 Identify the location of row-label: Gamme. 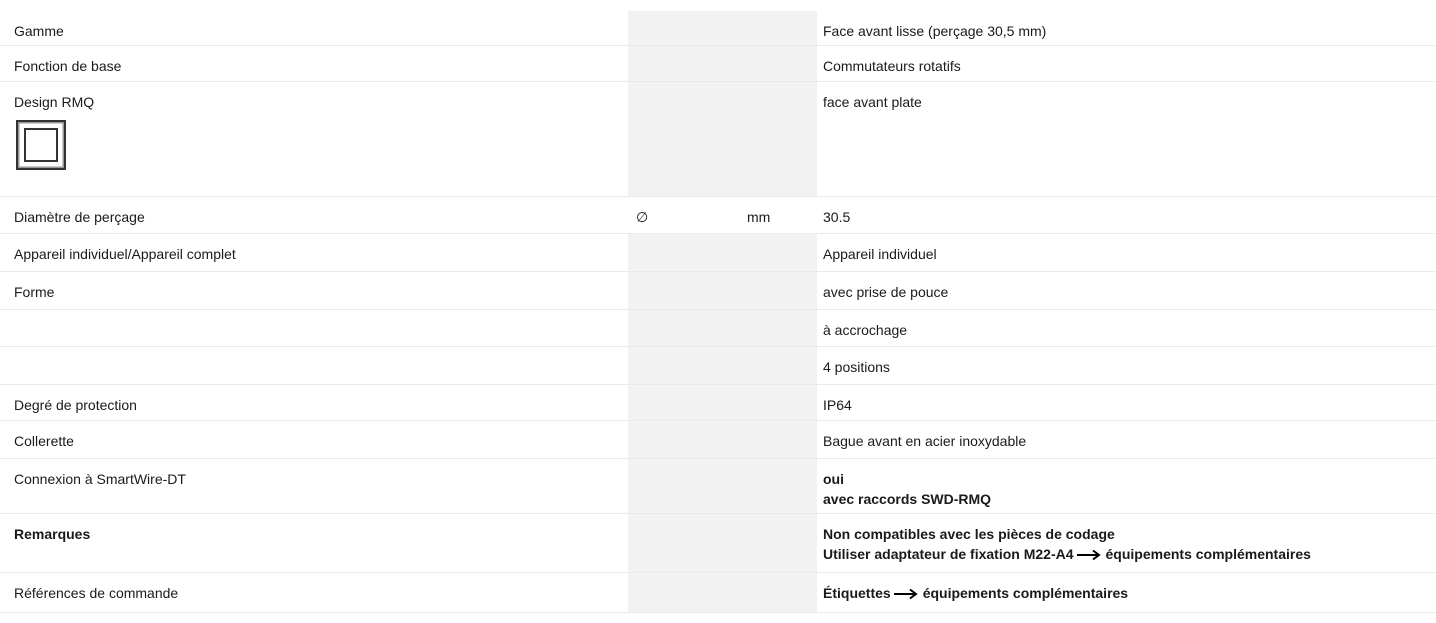
(314, 28).